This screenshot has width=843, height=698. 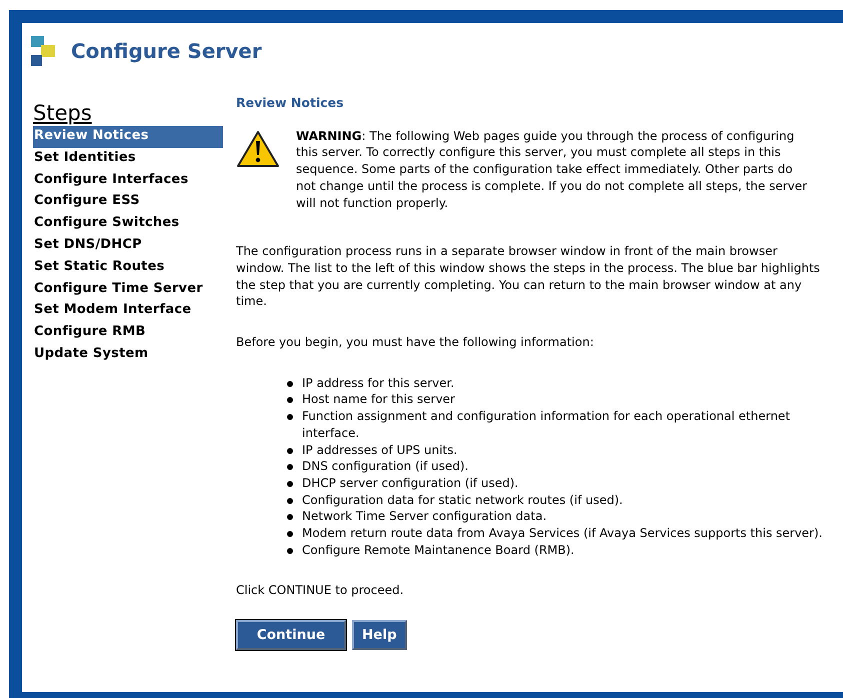 I want to click on step-item: Configure RMB, so click(x=128, y=333).